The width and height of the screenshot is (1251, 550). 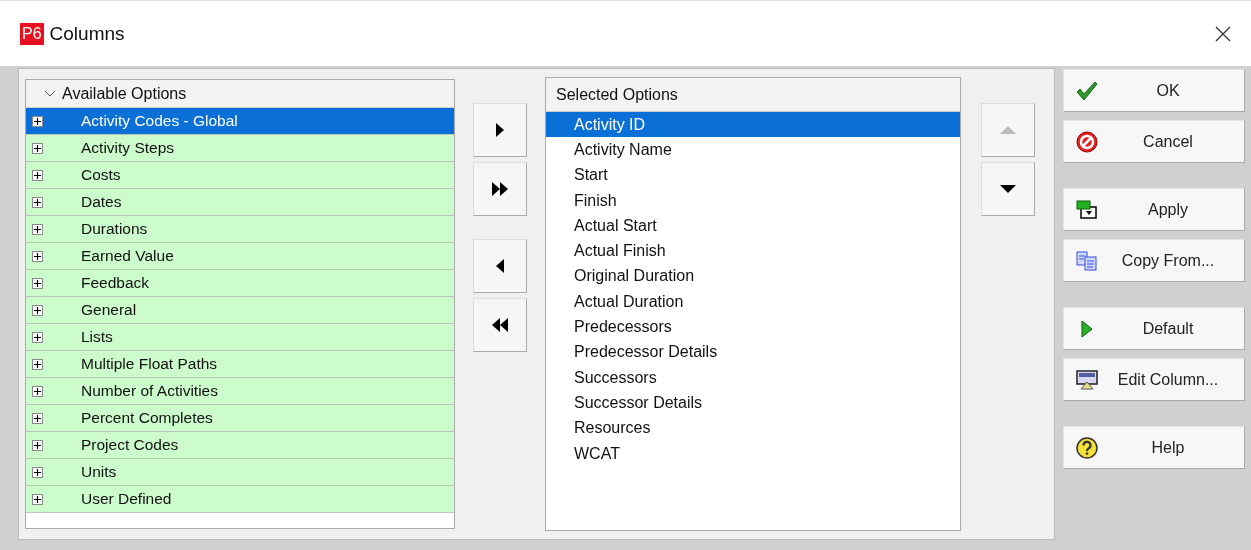 What do you see at coordinates (240, 256) in the screenshot?
I see `tree-item: Earned Value` at bounding box center [240, 256].